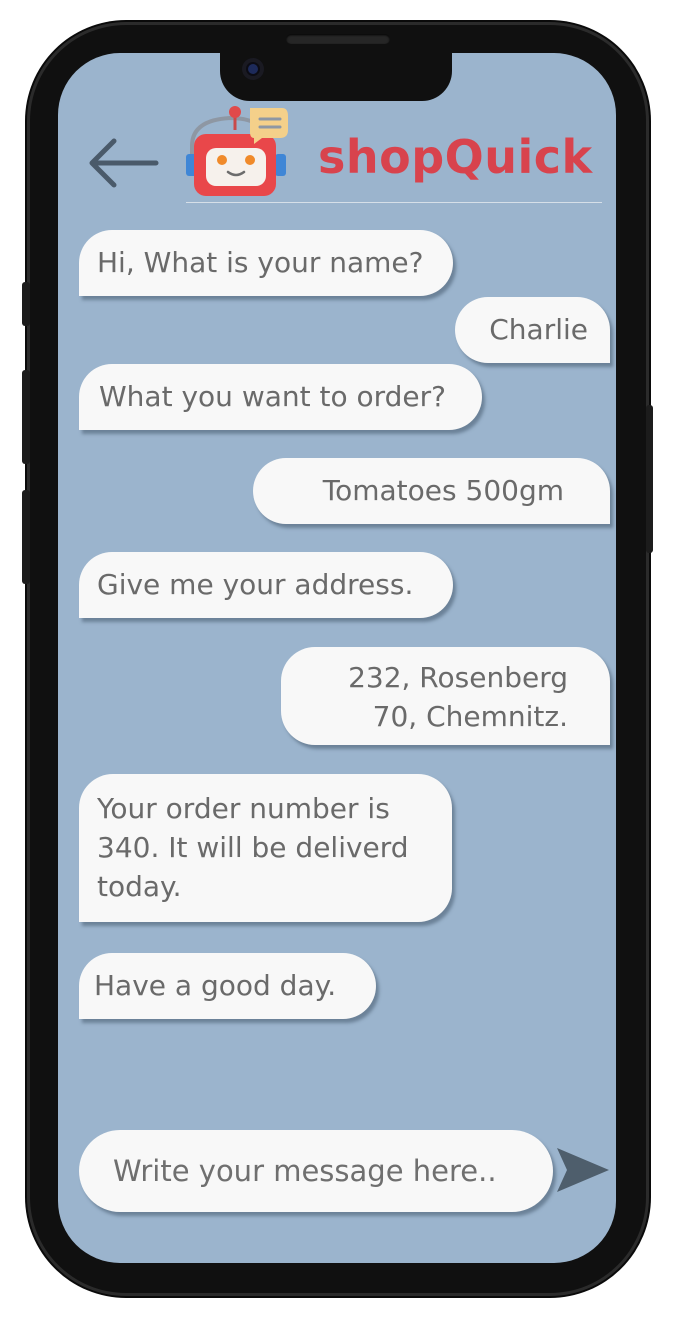 Image resolution: width=678 pixels, height=1320 pixels. Describe the element at coordinates (253, 69) in the screenshot. I see `front-camera` at that location.